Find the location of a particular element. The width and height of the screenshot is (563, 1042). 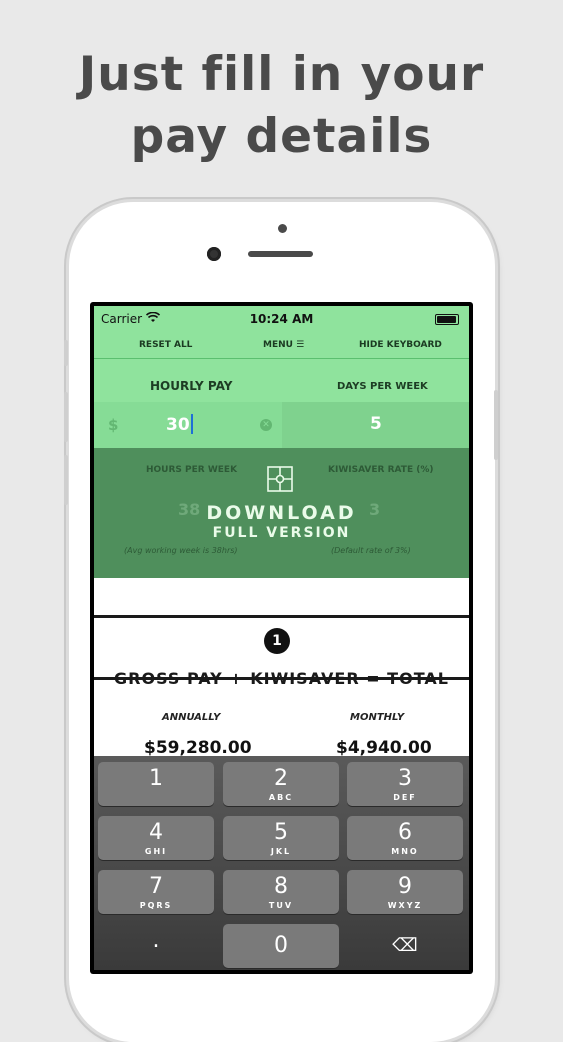

step-number-badge: 1 is located at coordinates (277, 641).